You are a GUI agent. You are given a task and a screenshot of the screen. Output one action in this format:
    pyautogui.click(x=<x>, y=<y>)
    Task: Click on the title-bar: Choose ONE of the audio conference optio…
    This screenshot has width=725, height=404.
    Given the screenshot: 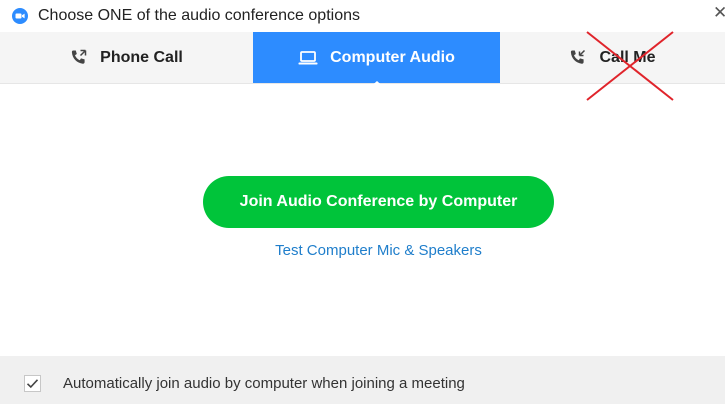 What is the action you would take?
    pyautogui.click(x=362, y=16)
    